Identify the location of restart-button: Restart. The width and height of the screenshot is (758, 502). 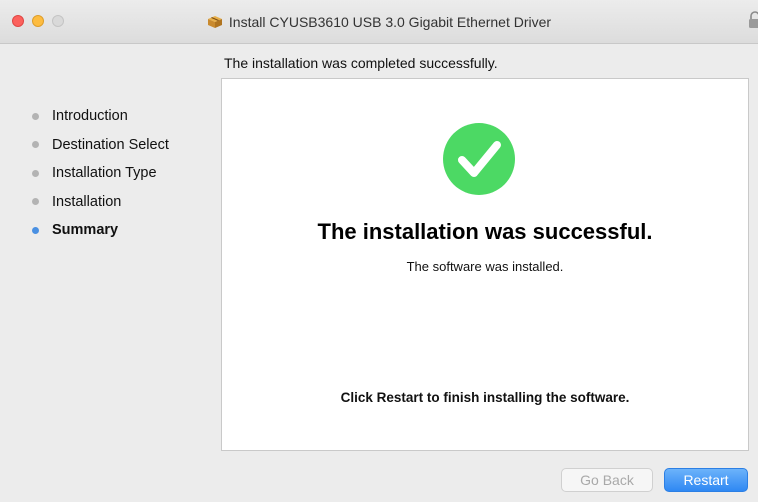
(706, 480).